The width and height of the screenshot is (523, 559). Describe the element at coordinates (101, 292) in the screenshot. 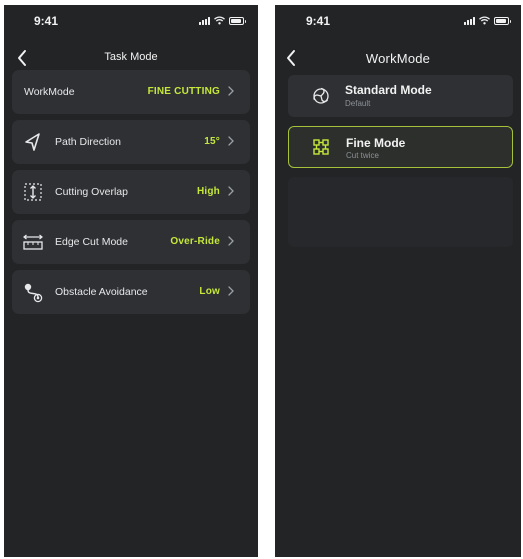

I see `row-label: Obstacle Avoidance` at that location.